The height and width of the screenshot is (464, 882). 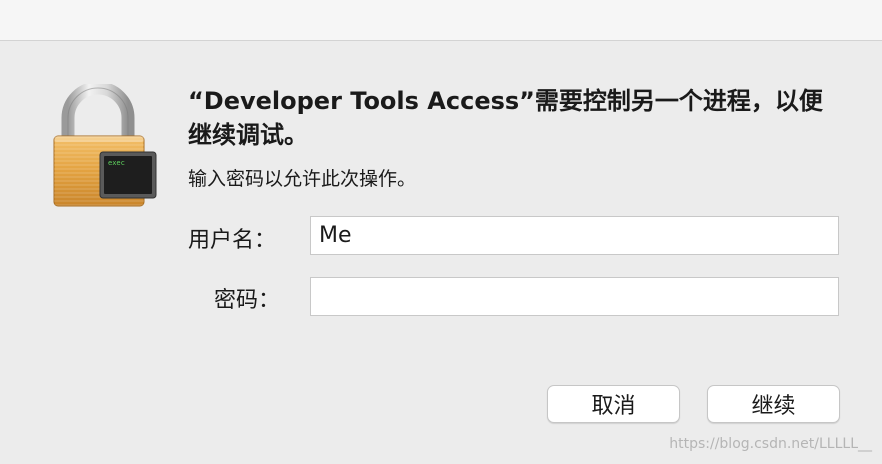 What do you see at coordinates (232, 240) in the screenshot?
I see `username-label: 用户名：` at bounding box center [232, 240].